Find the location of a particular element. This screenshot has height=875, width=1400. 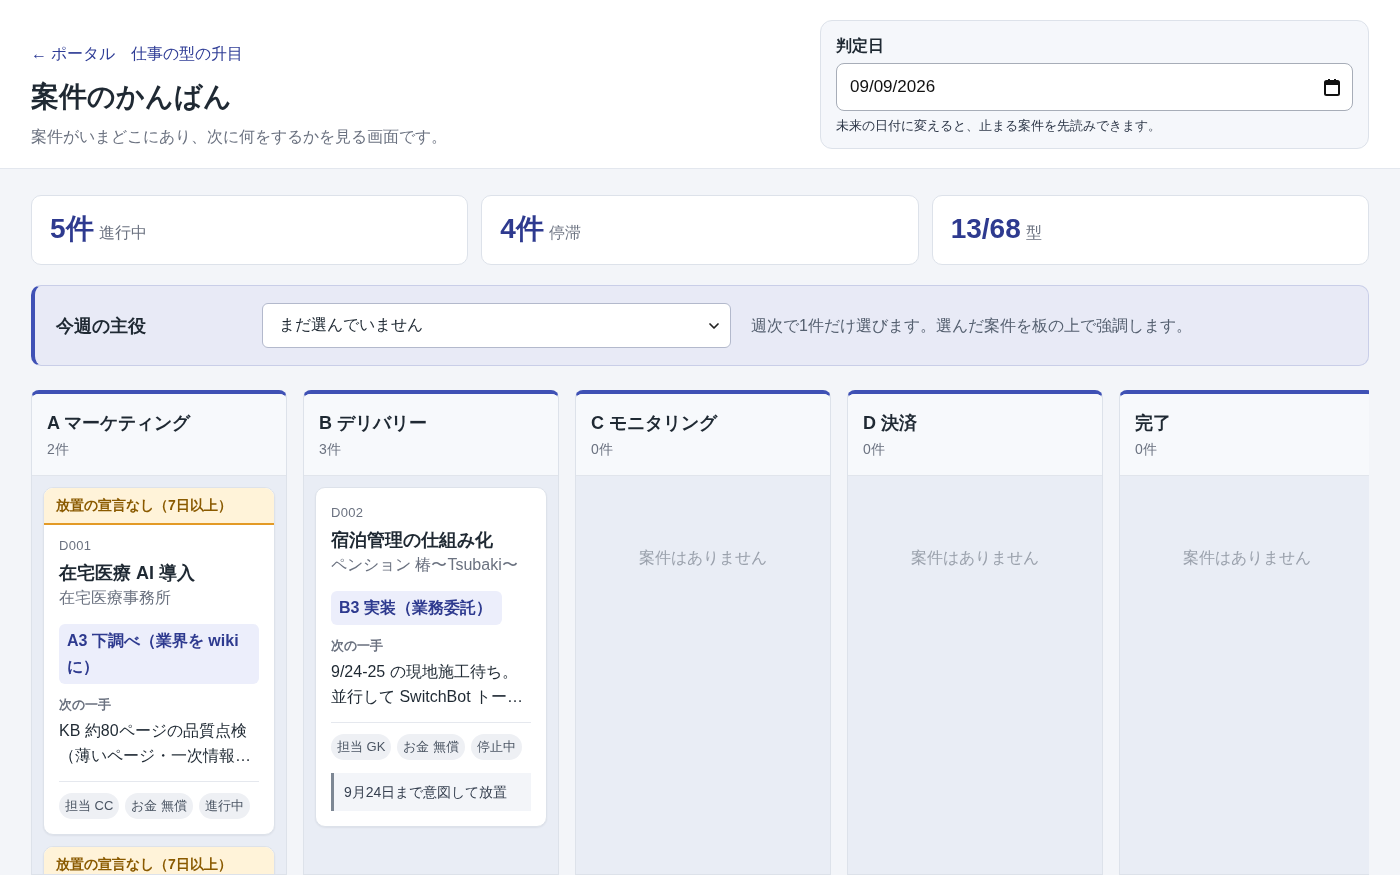

column-count: 2件 is located at coordinates (58, 449).